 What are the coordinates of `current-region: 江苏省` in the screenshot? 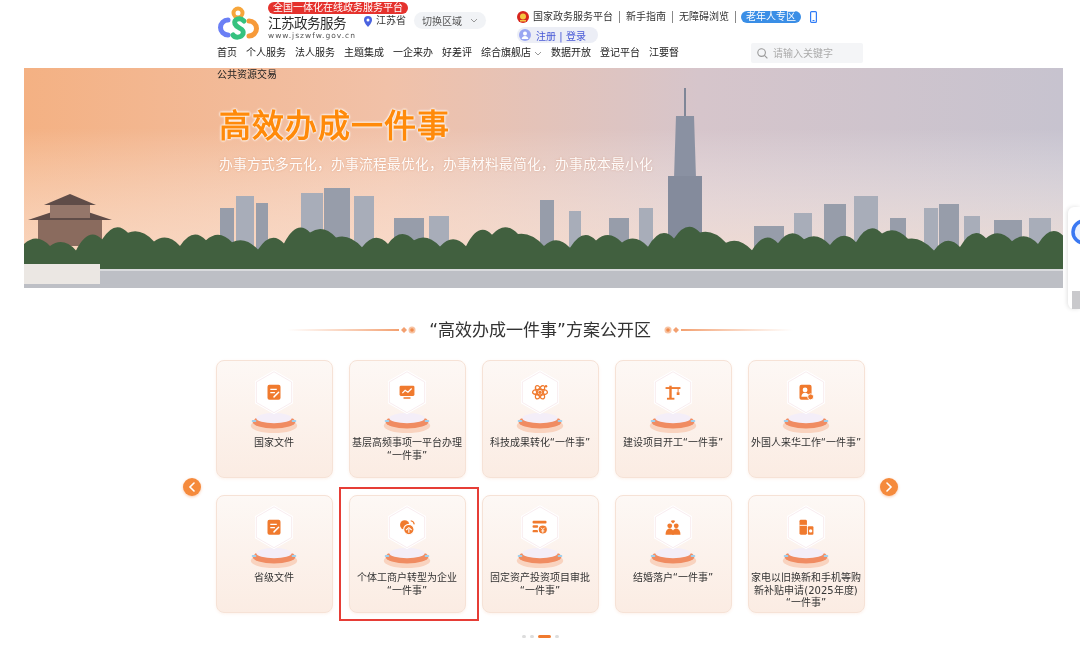 It's located at (391, 21).